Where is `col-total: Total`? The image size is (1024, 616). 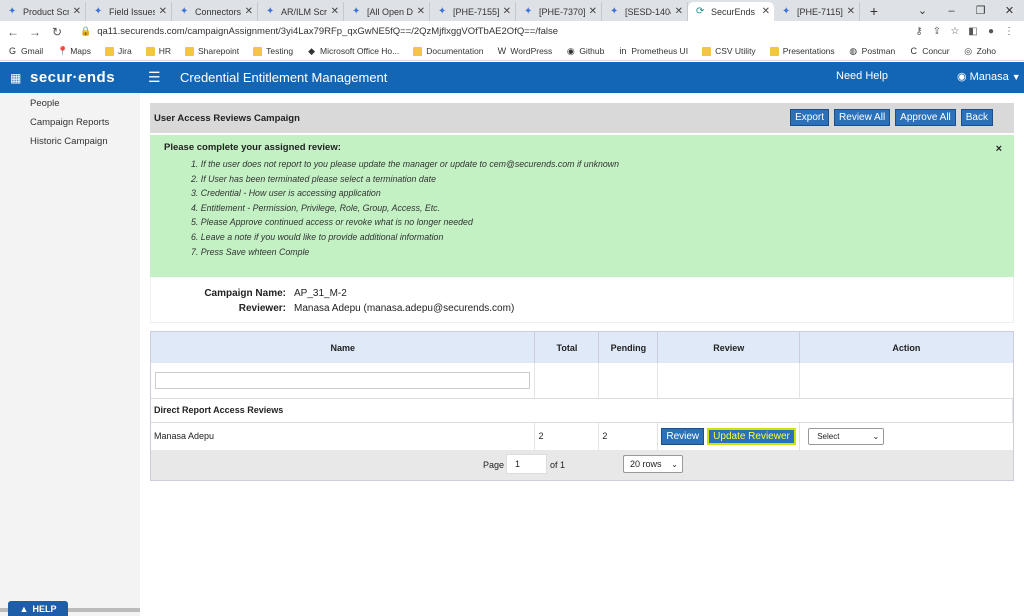 col-total: Total is located at coordinates (567, 347).